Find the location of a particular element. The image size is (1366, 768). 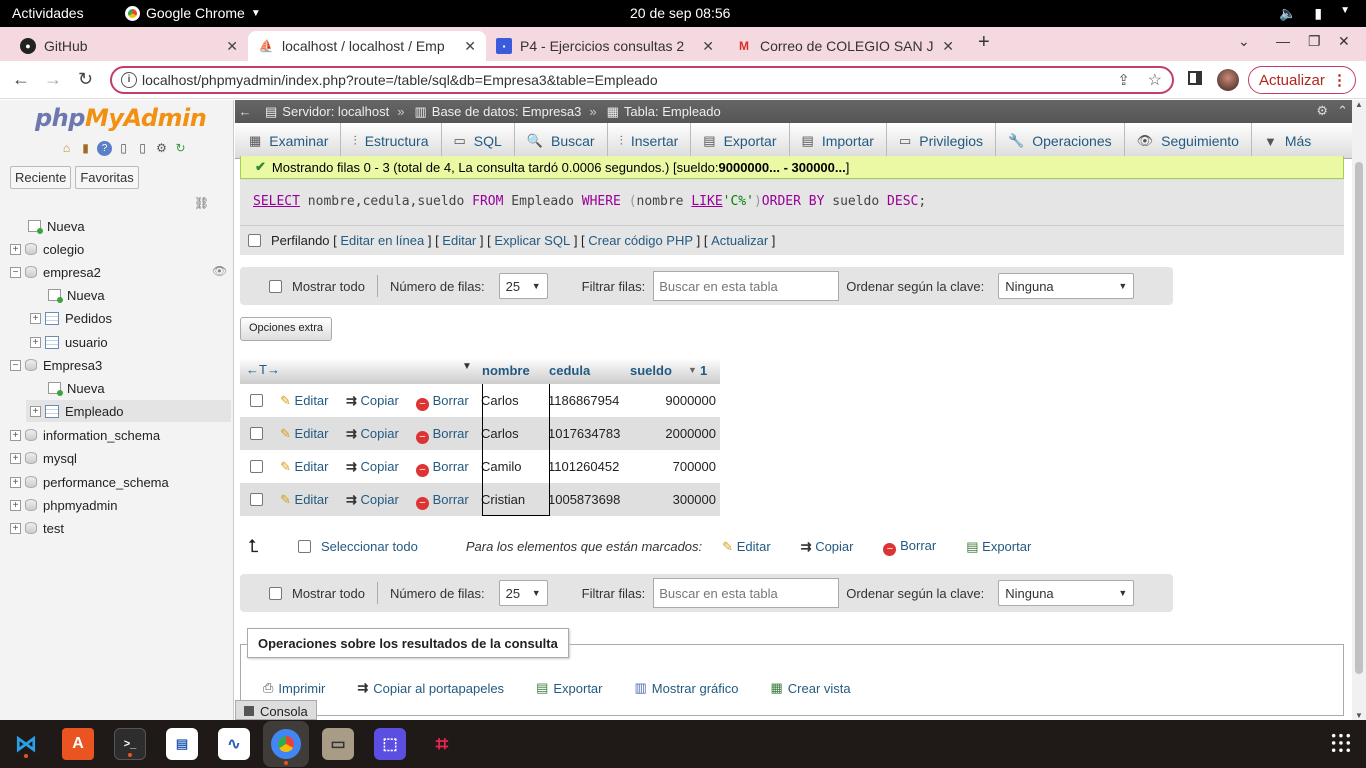

activities-button: Actividades is located at coordinates (48, 13).